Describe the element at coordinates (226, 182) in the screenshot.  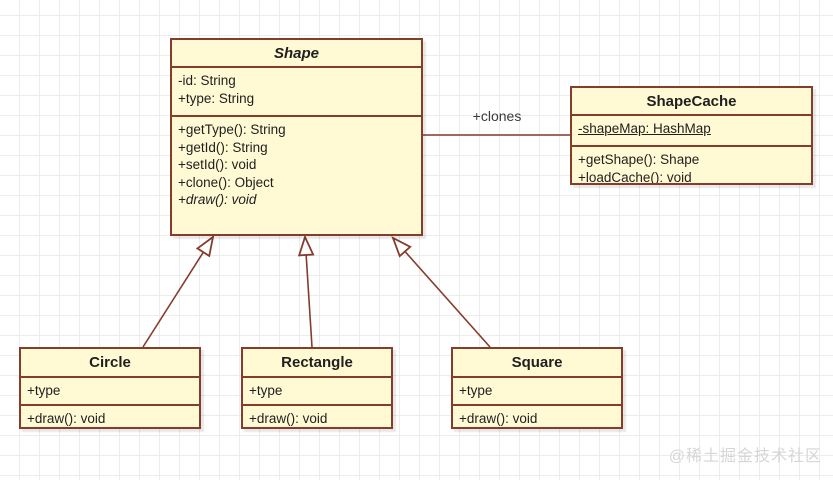
I see `method-row: +clone(): Object` at that location.